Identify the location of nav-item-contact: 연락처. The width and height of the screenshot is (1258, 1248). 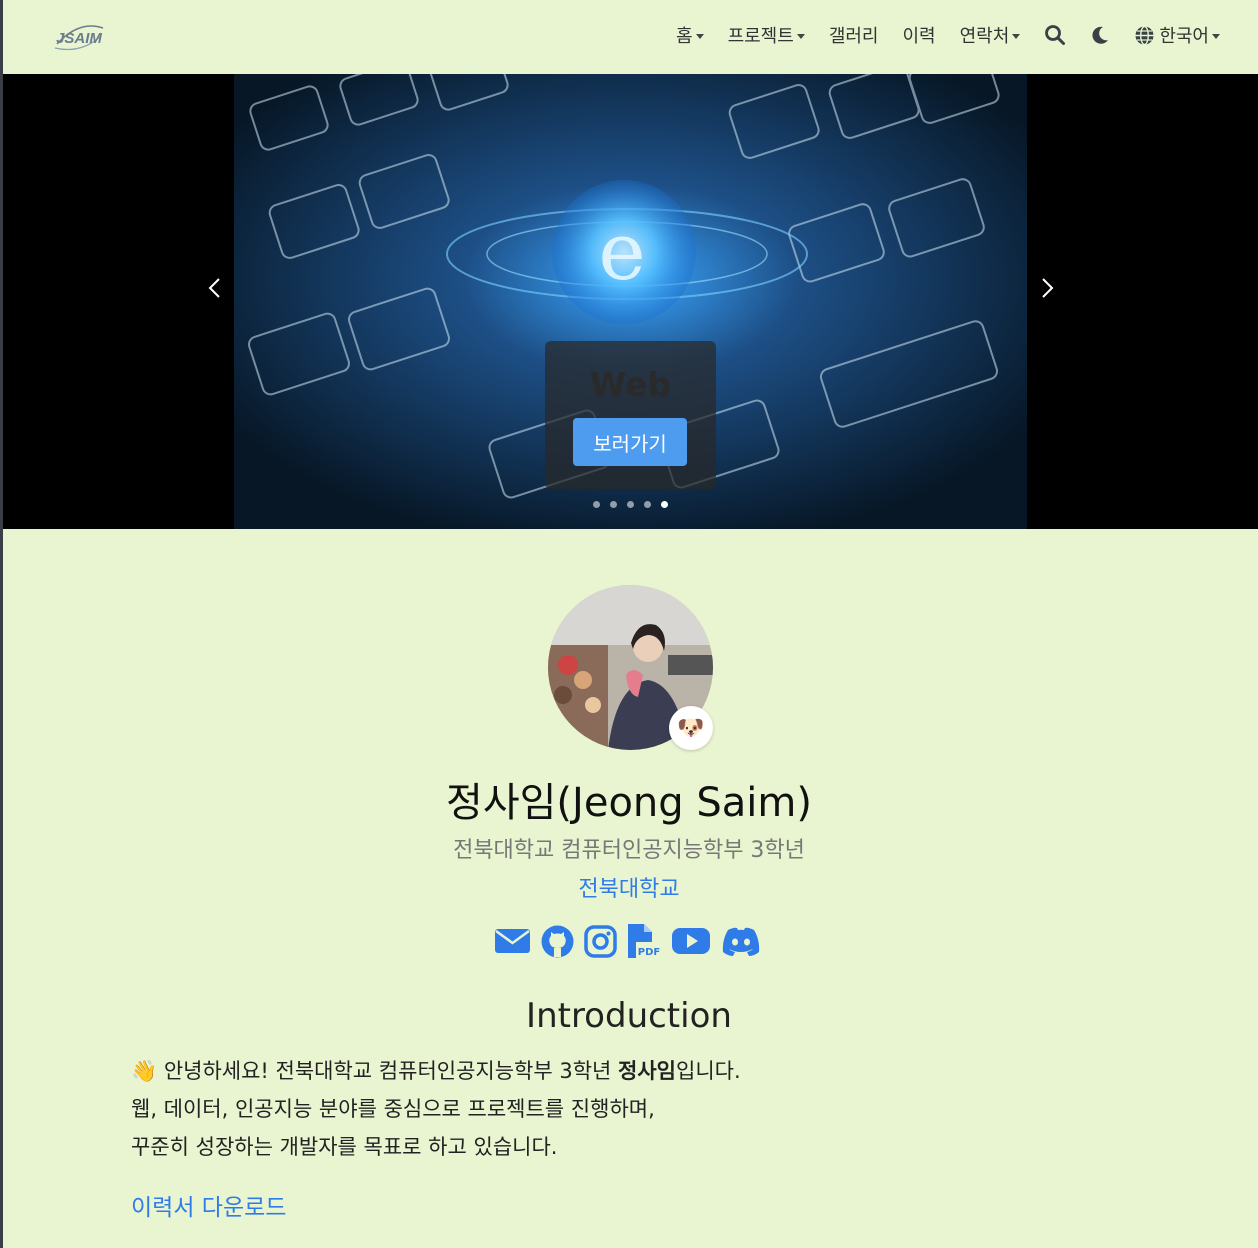
(990, 35).